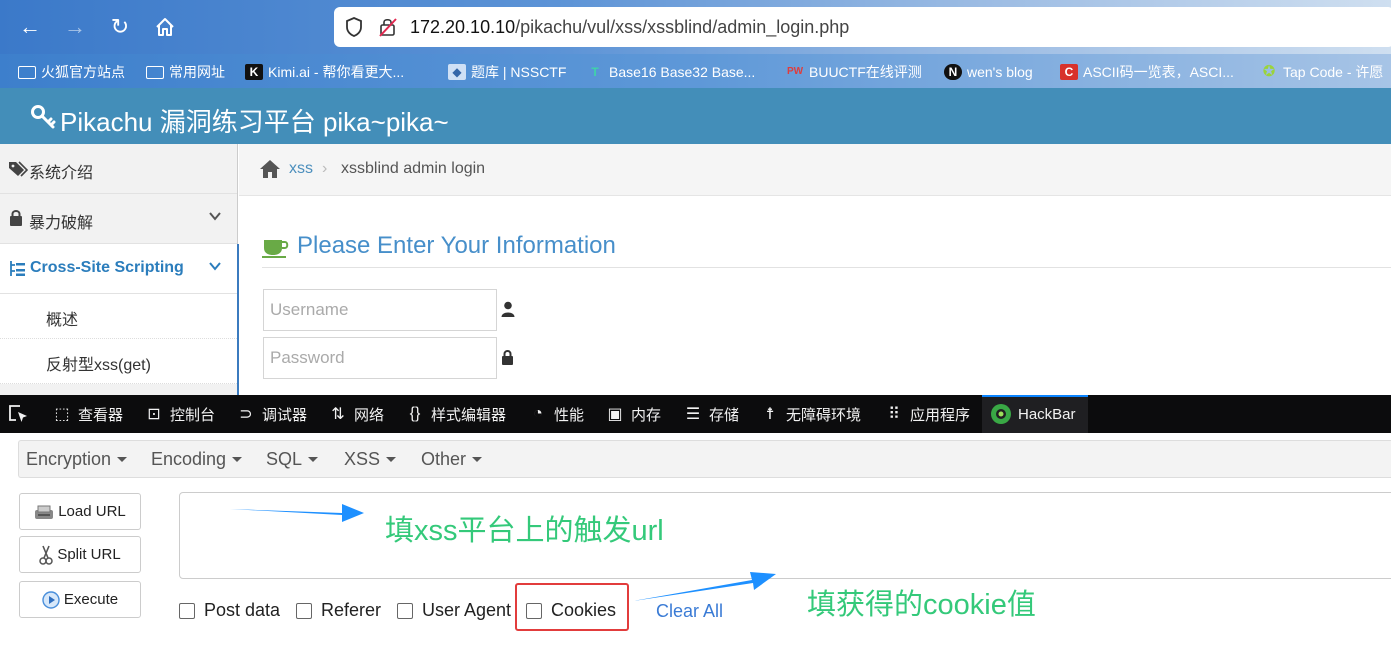 This screenshot has height=671, width=1391. I want to click on sidebar-item-intro: 系统介绍, so click(118, 169).